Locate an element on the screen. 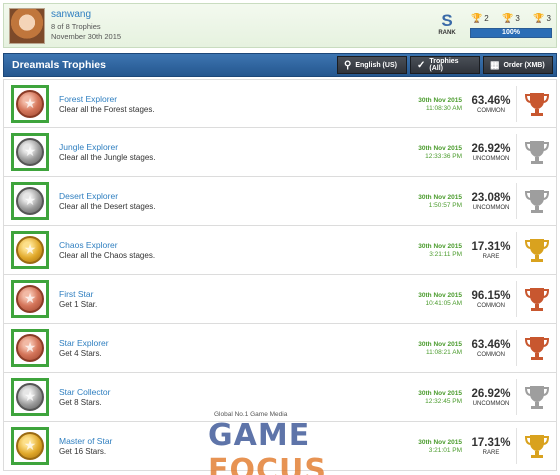 The width and height of the screenshot is (560, 475). trophy-description: Get 8 Stars. is located at coordinates (80, 402).